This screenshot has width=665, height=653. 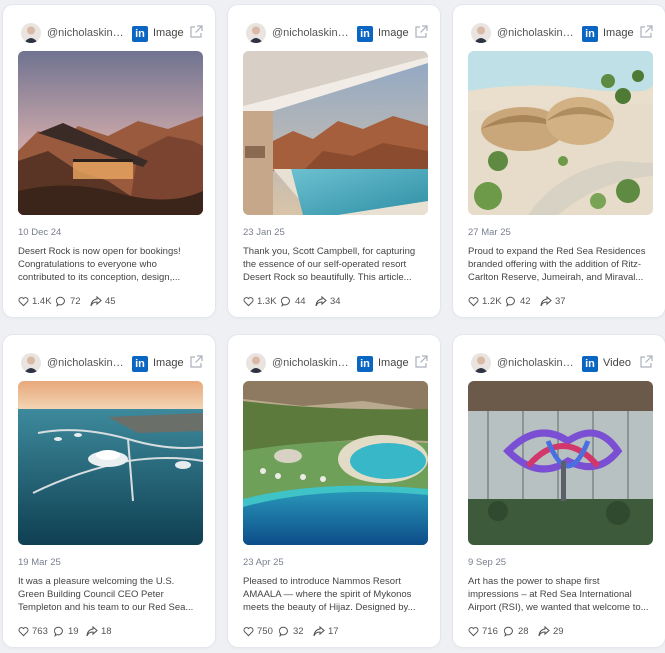 What do you see at coordinates (328, 301) in the screenshot?
I see `shares-stat: 34` at bounding box center [328, 301].